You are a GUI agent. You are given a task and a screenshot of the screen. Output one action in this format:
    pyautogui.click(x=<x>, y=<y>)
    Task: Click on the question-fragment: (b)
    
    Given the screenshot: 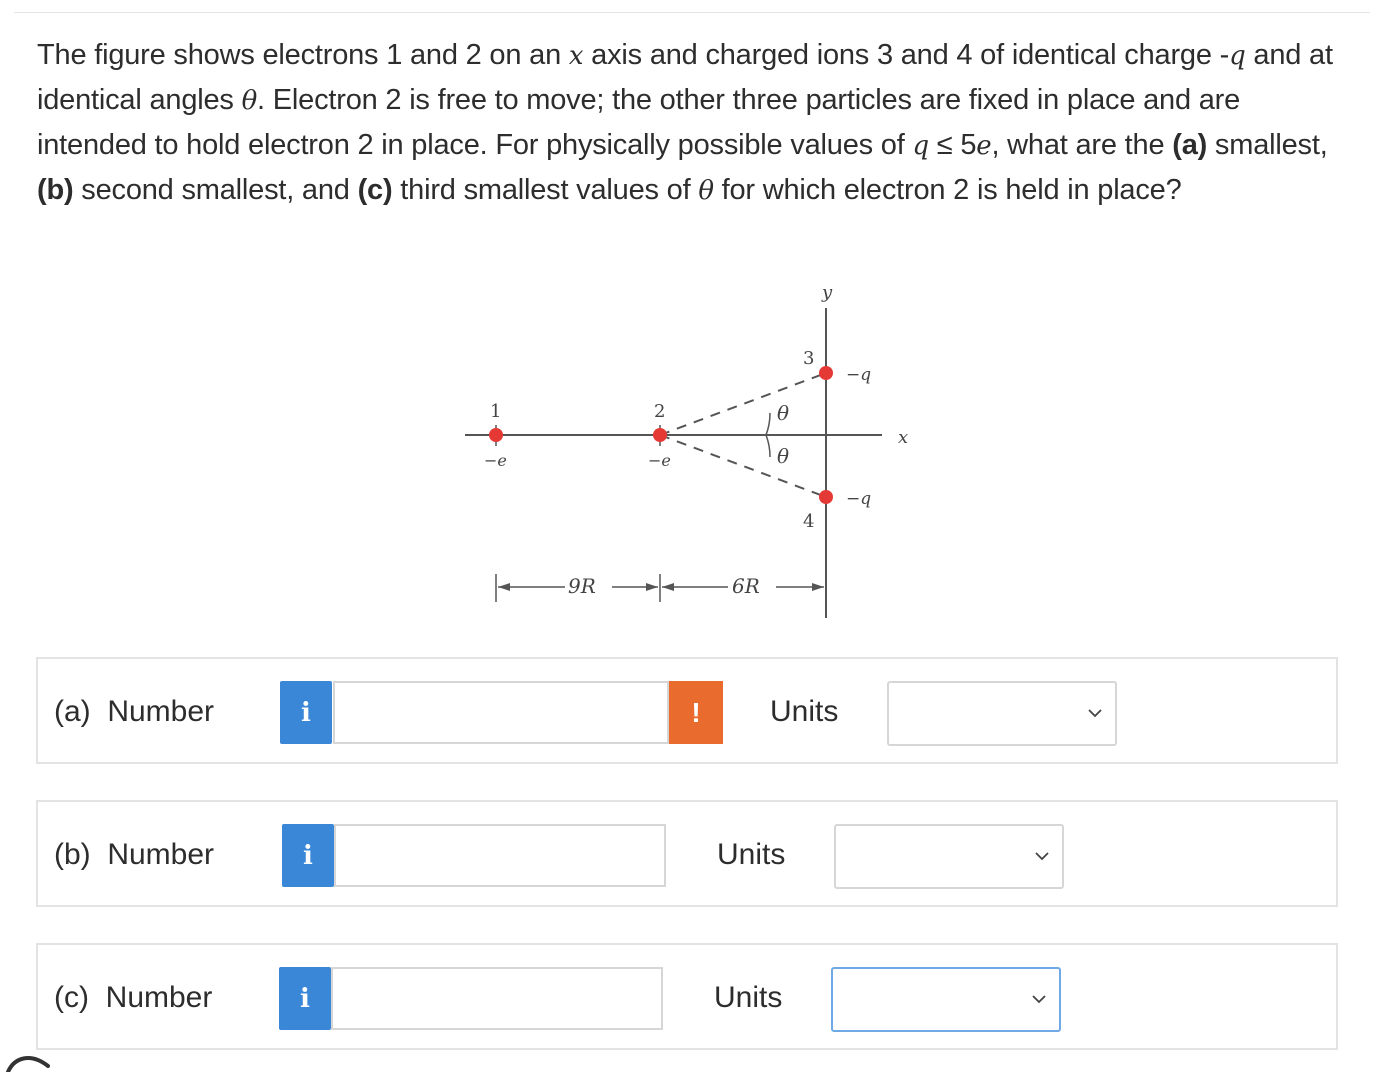 What is the action you would take?
    pyautogui.click(x=55, y=190)
    